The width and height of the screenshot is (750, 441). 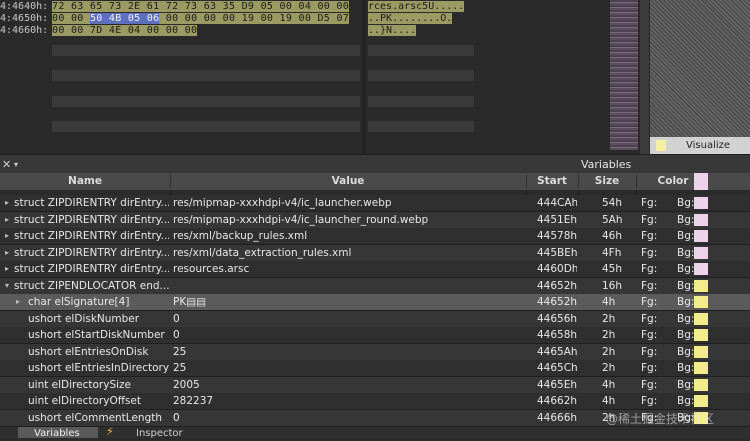 I want to click on table-row: ushort elStartDiskNumber 0 44658h 2h Fg: Bg:, so click(x=375, y=335).